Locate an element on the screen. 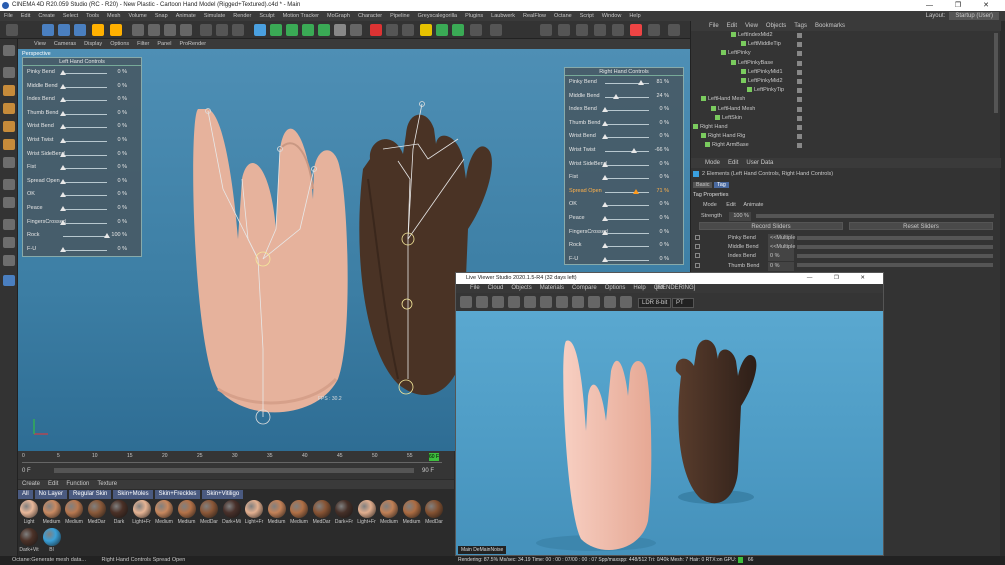 This screenshot has width=1005, height=565. light-kit-icon is located at coordinates (582, 30).